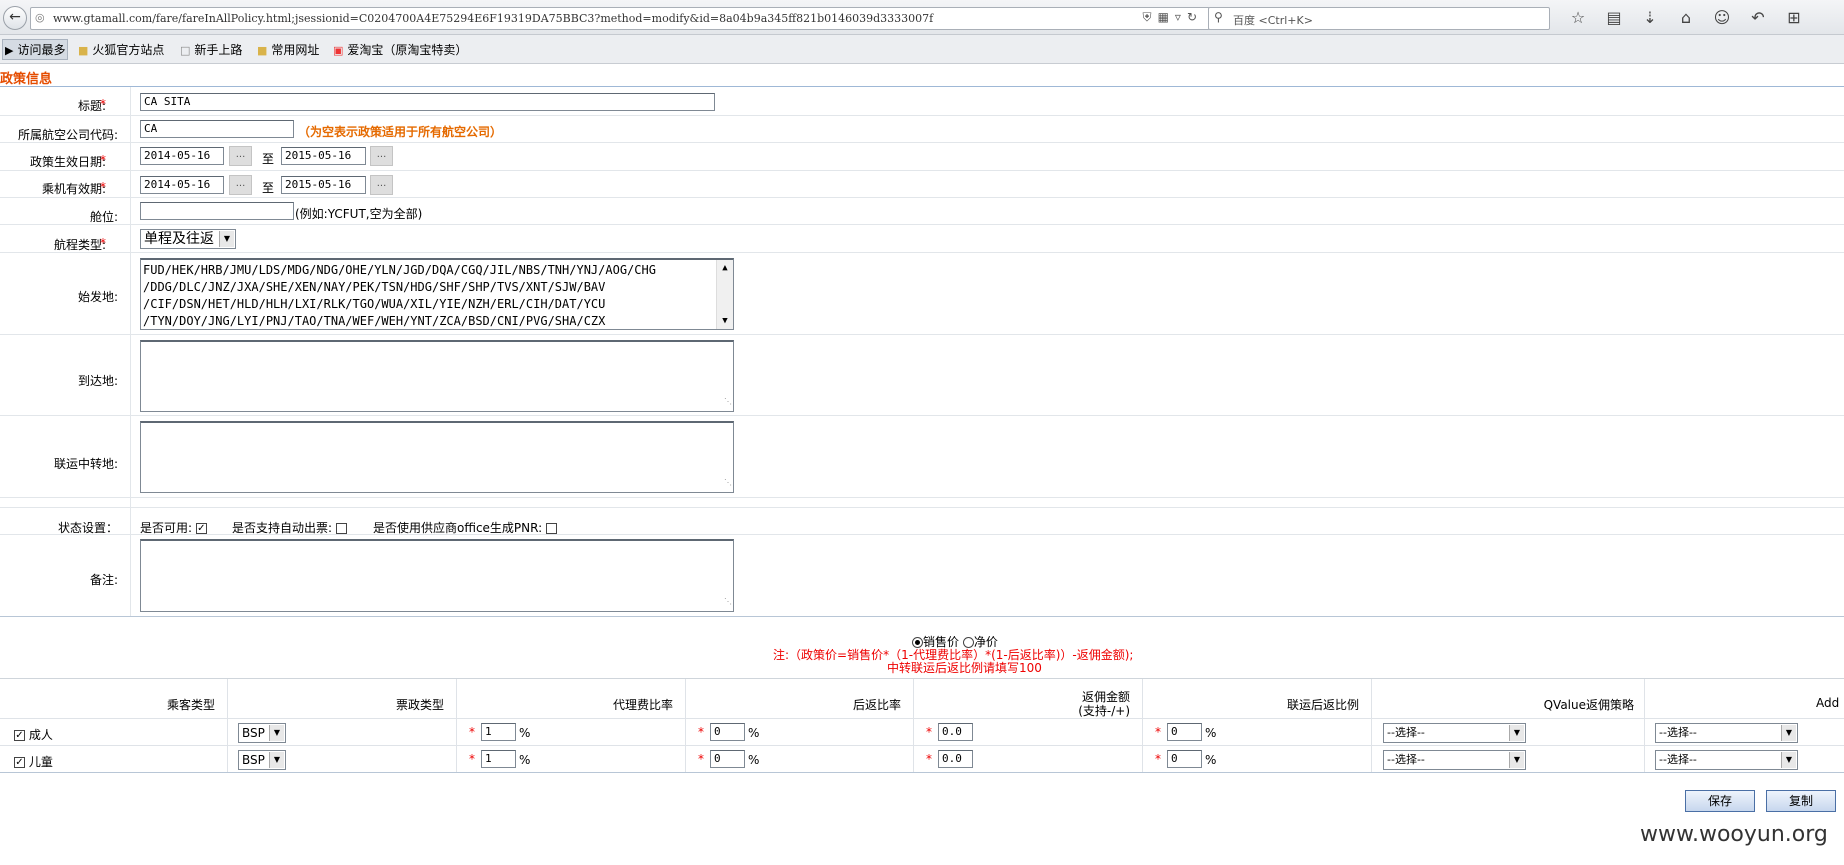  I want to click on save-button: 保存, so click(1720, 801).